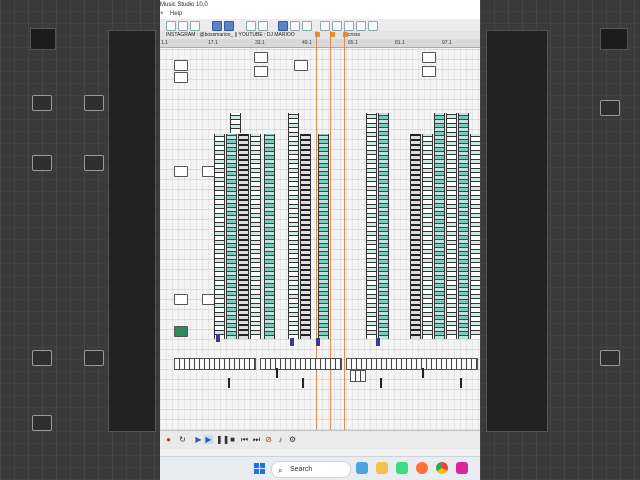 The image size is (640, 480). Describe the element at coordinates (244, 439) in the screenshot. I see `previous-icon: ⏮` at that location.